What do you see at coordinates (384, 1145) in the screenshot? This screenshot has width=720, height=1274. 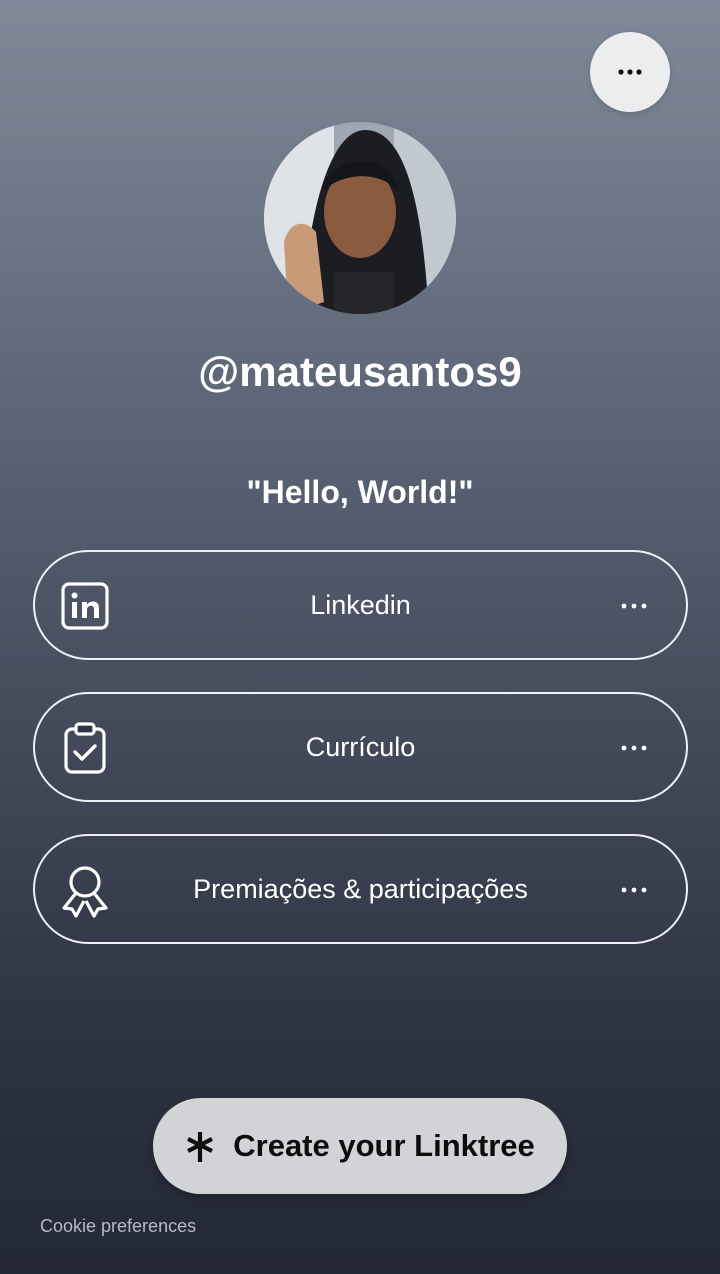 I see `create-linktree-label: Create your Linktree` at bounding box center [384, 1145].